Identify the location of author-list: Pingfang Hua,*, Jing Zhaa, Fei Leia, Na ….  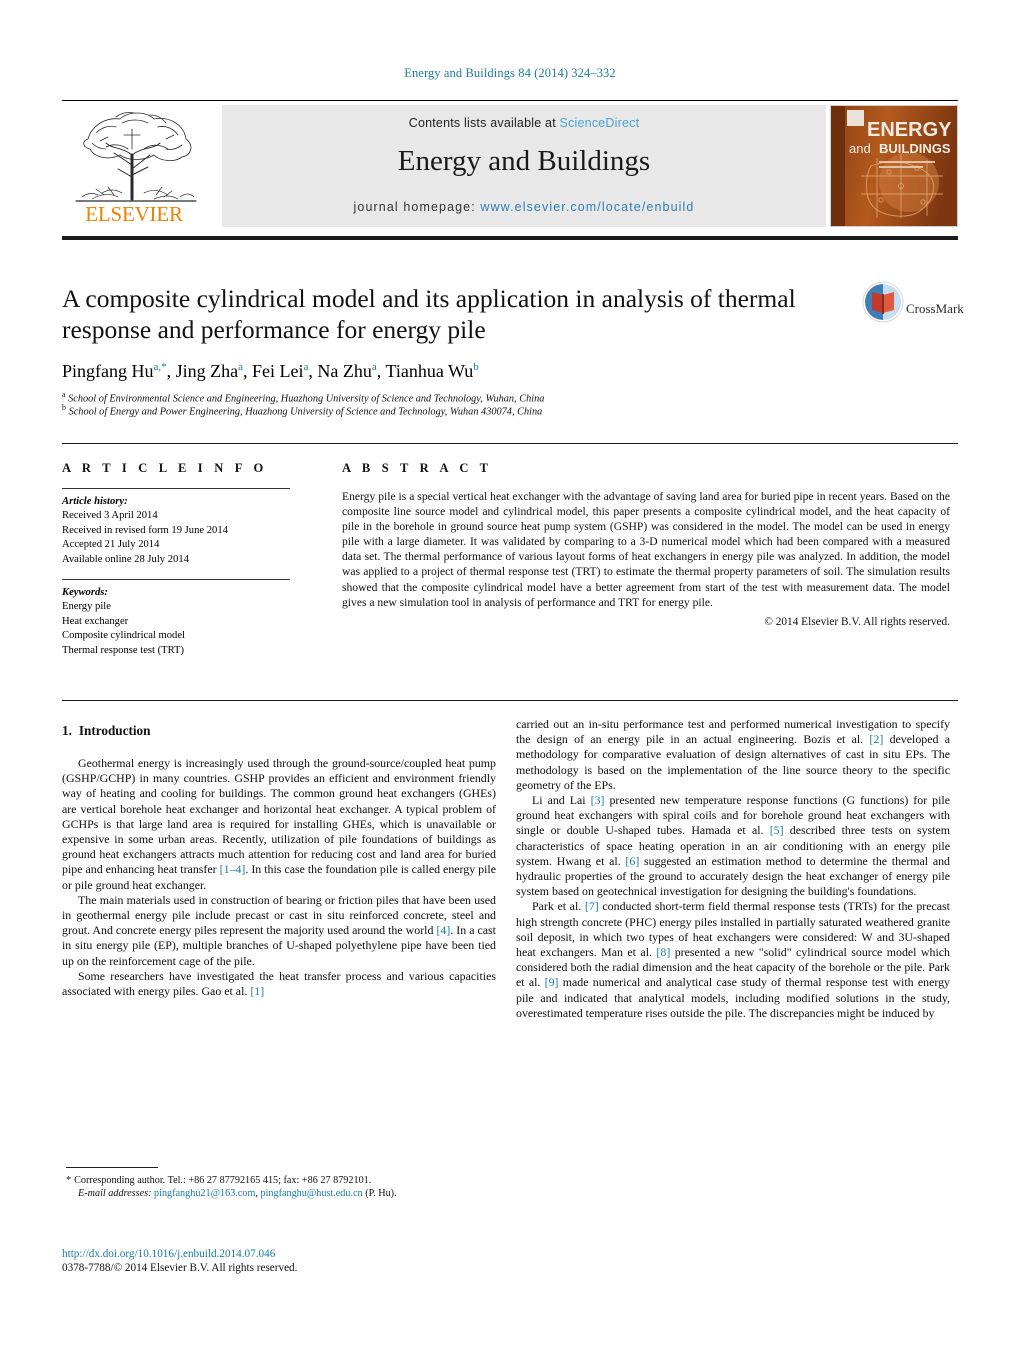
(270, 371).